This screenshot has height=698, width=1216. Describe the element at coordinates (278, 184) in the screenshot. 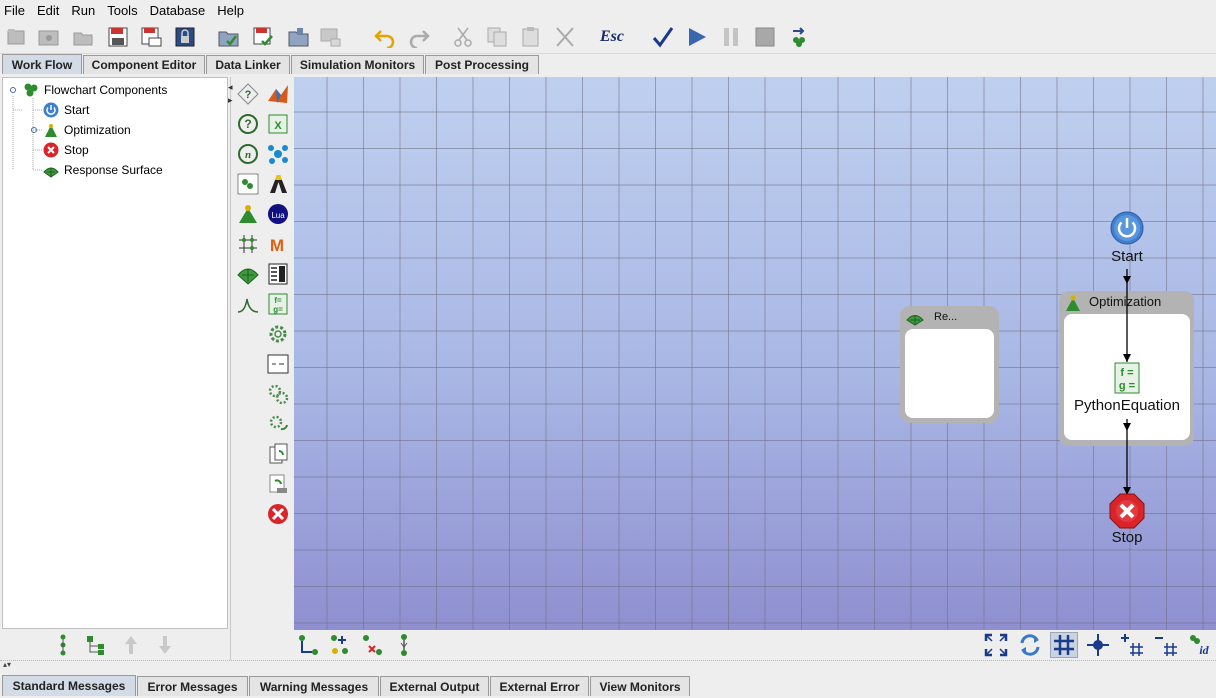

I see `ansys-icon` at that location.